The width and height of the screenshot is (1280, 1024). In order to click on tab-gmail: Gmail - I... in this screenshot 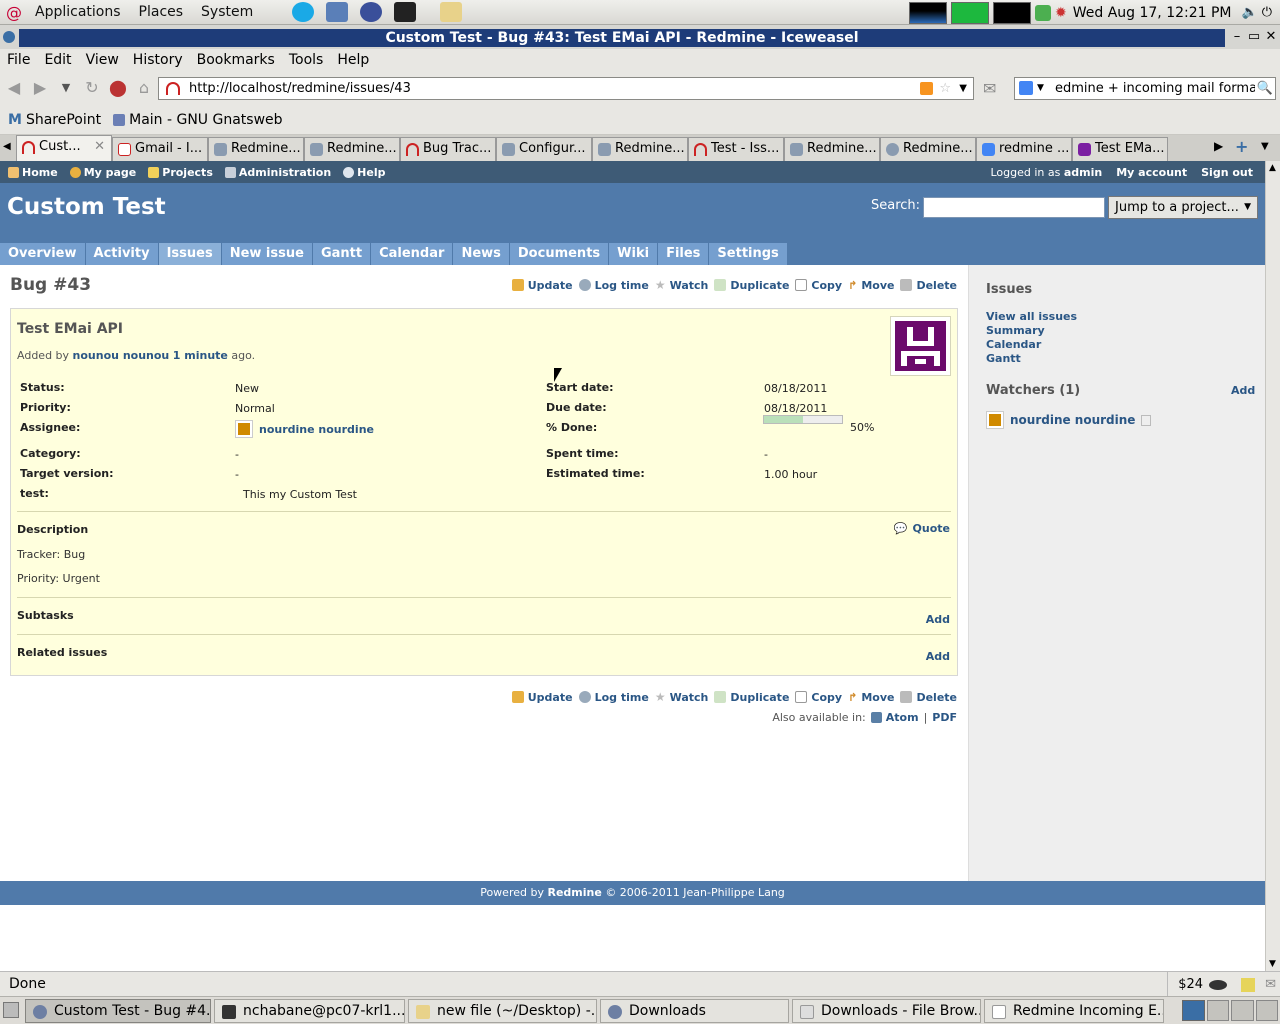, I will do `click(160, 149)`.